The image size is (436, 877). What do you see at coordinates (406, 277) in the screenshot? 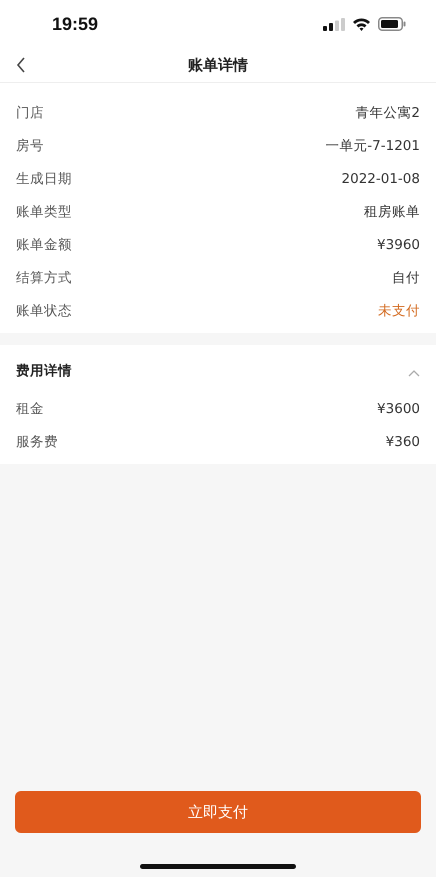
I see `field-value: 自付` at bounding box center [406, 277].